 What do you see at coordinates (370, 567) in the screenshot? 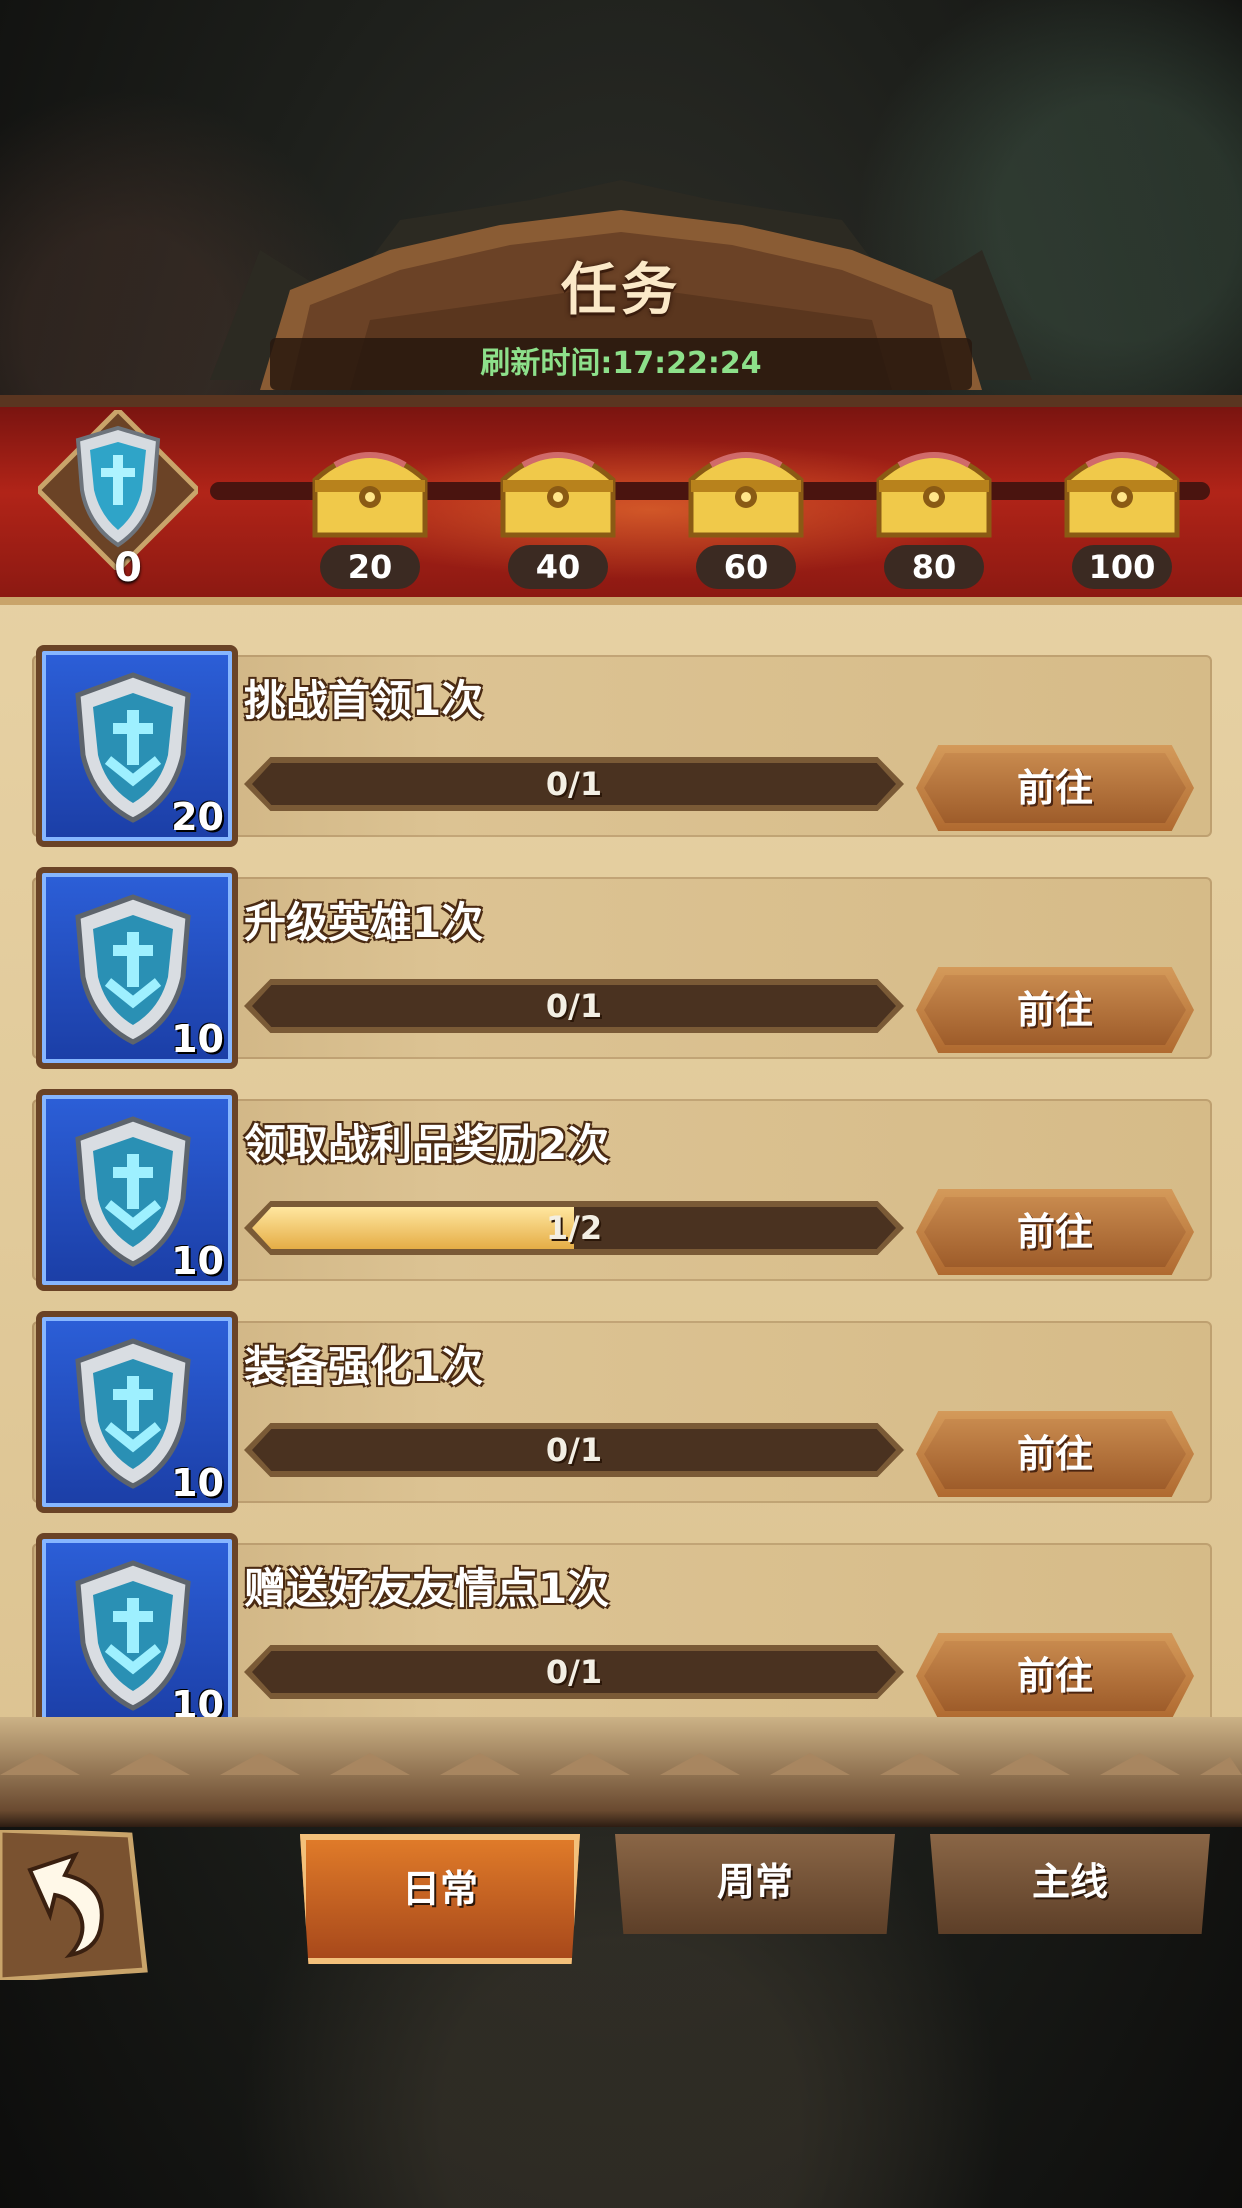
I see `milestone-value: 20` at bounding box center [370, 567].